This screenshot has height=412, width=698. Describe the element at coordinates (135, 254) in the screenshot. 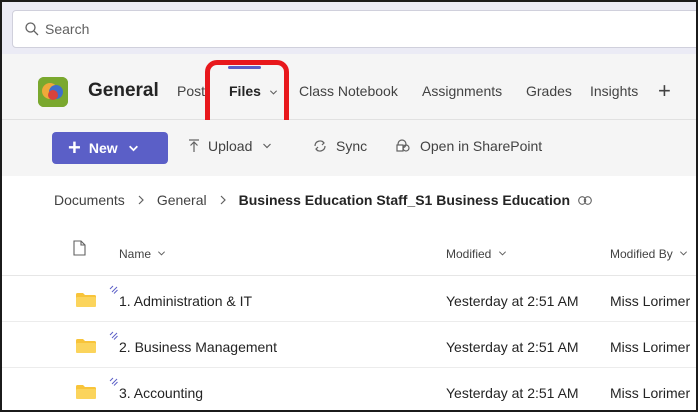

I see `column-name-label: Name` at that location.